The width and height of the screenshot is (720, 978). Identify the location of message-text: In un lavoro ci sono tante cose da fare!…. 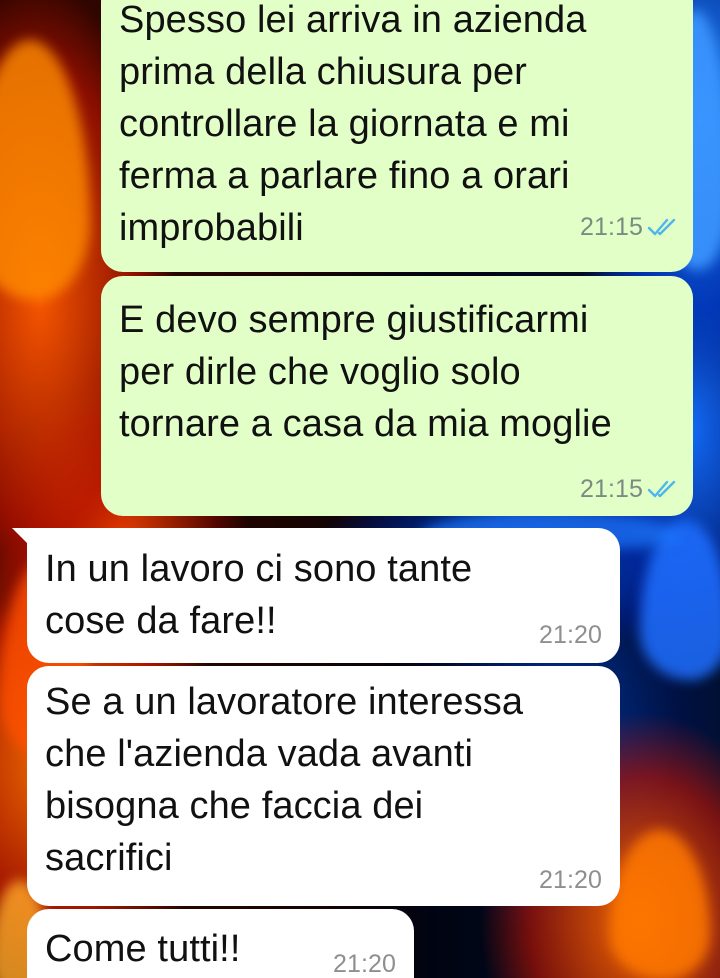
(259, 595).